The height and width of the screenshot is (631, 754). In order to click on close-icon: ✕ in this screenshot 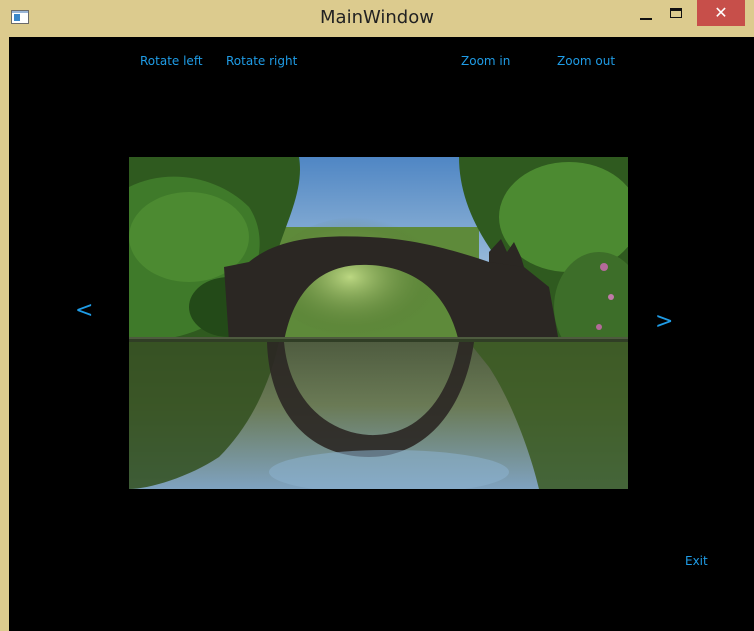, I will do `click(721, 13)`.